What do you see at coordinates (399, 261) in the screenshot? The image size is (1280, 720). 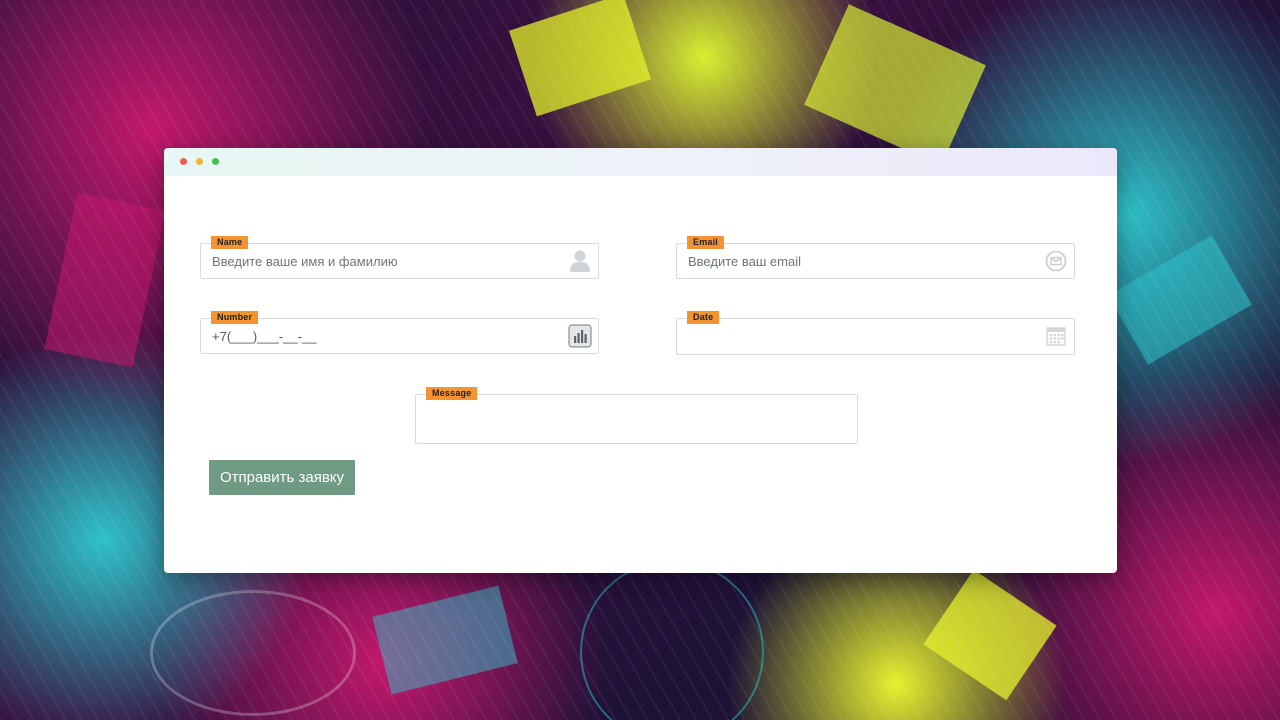 I see `name-input` at bounding box center [399, 261].